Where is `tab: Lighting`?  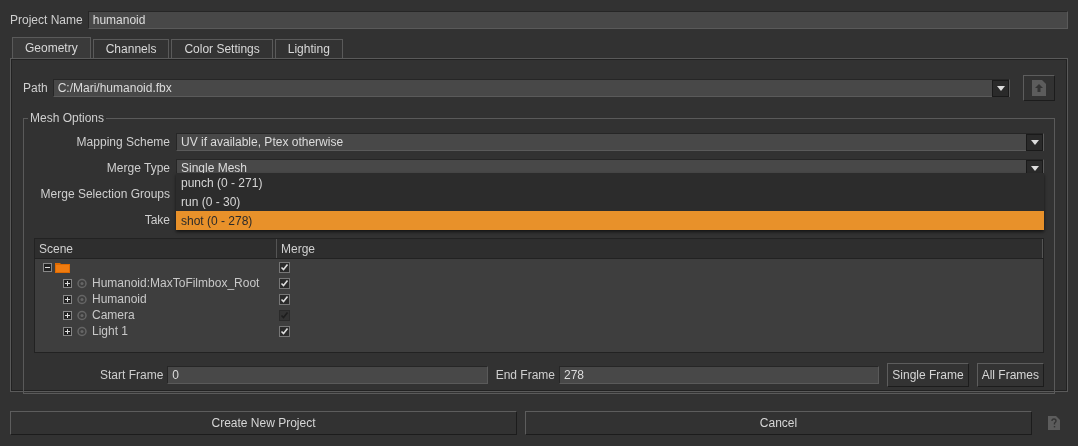 tab: Lighting is located at coordinates (308, 48).